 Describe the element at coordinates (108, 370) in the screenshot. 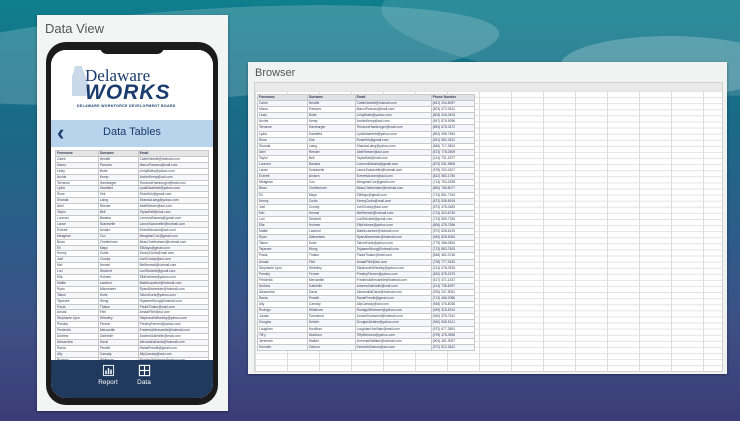

I see `bar-chart-icon` at that location.